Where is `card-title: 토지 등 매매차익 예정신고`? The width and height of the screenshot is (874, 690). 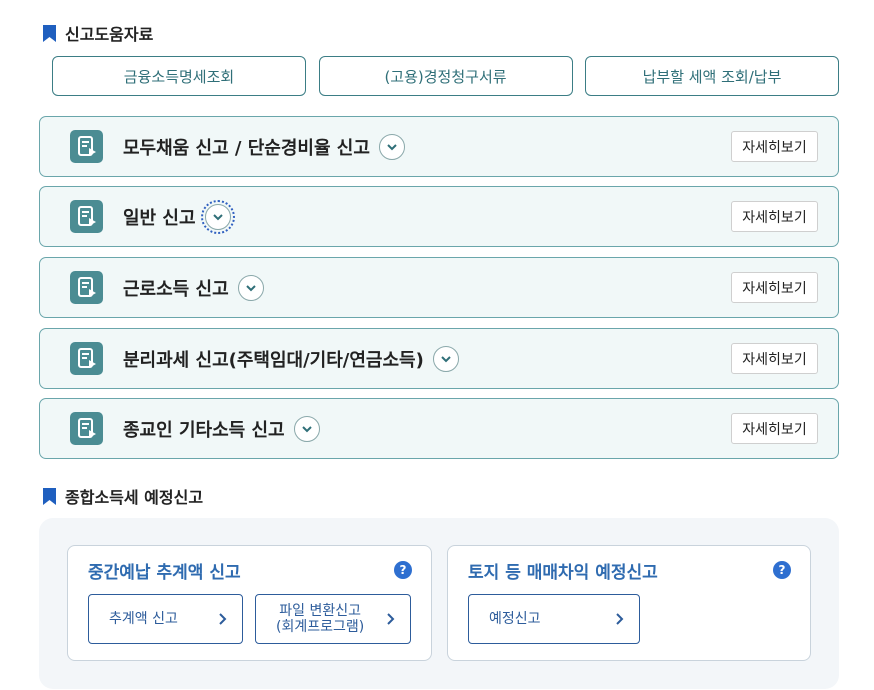
card-title: 토지 등 매매차익 예정신고 is located at coordinates (563, 573).